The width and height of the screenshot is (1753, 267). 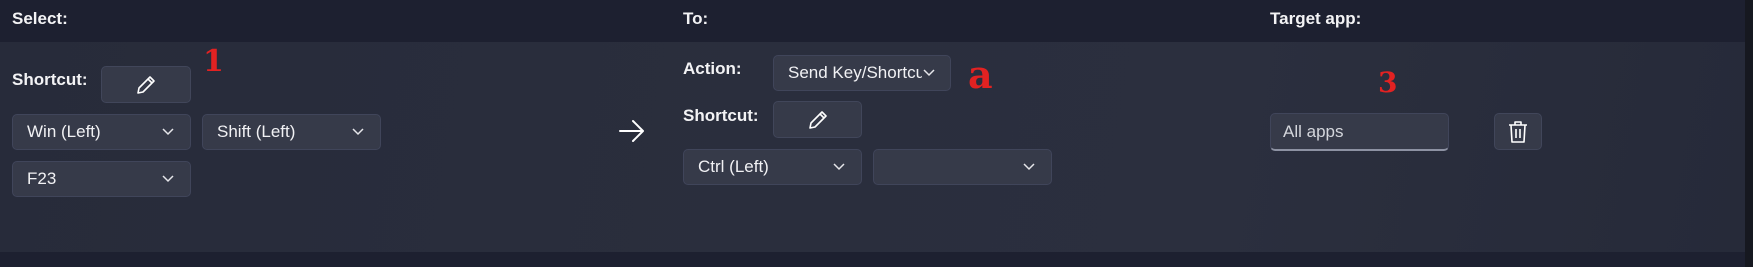 What do you see at coordinates (872, 259) in the screenshot?
I see `row-divider` at bounding box center [872, 259].